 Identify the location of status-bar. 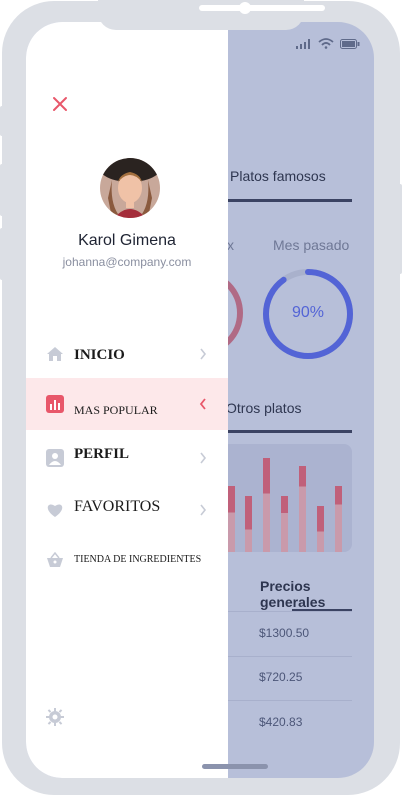
(328, 43).